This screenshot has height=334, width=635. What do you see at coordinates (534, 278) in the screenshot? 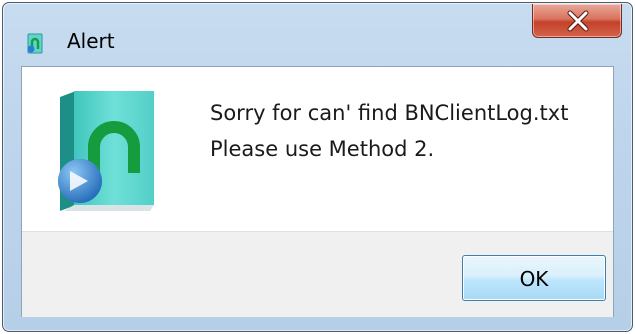
I see `ok-button: OK` at bounding box center [534, 278].